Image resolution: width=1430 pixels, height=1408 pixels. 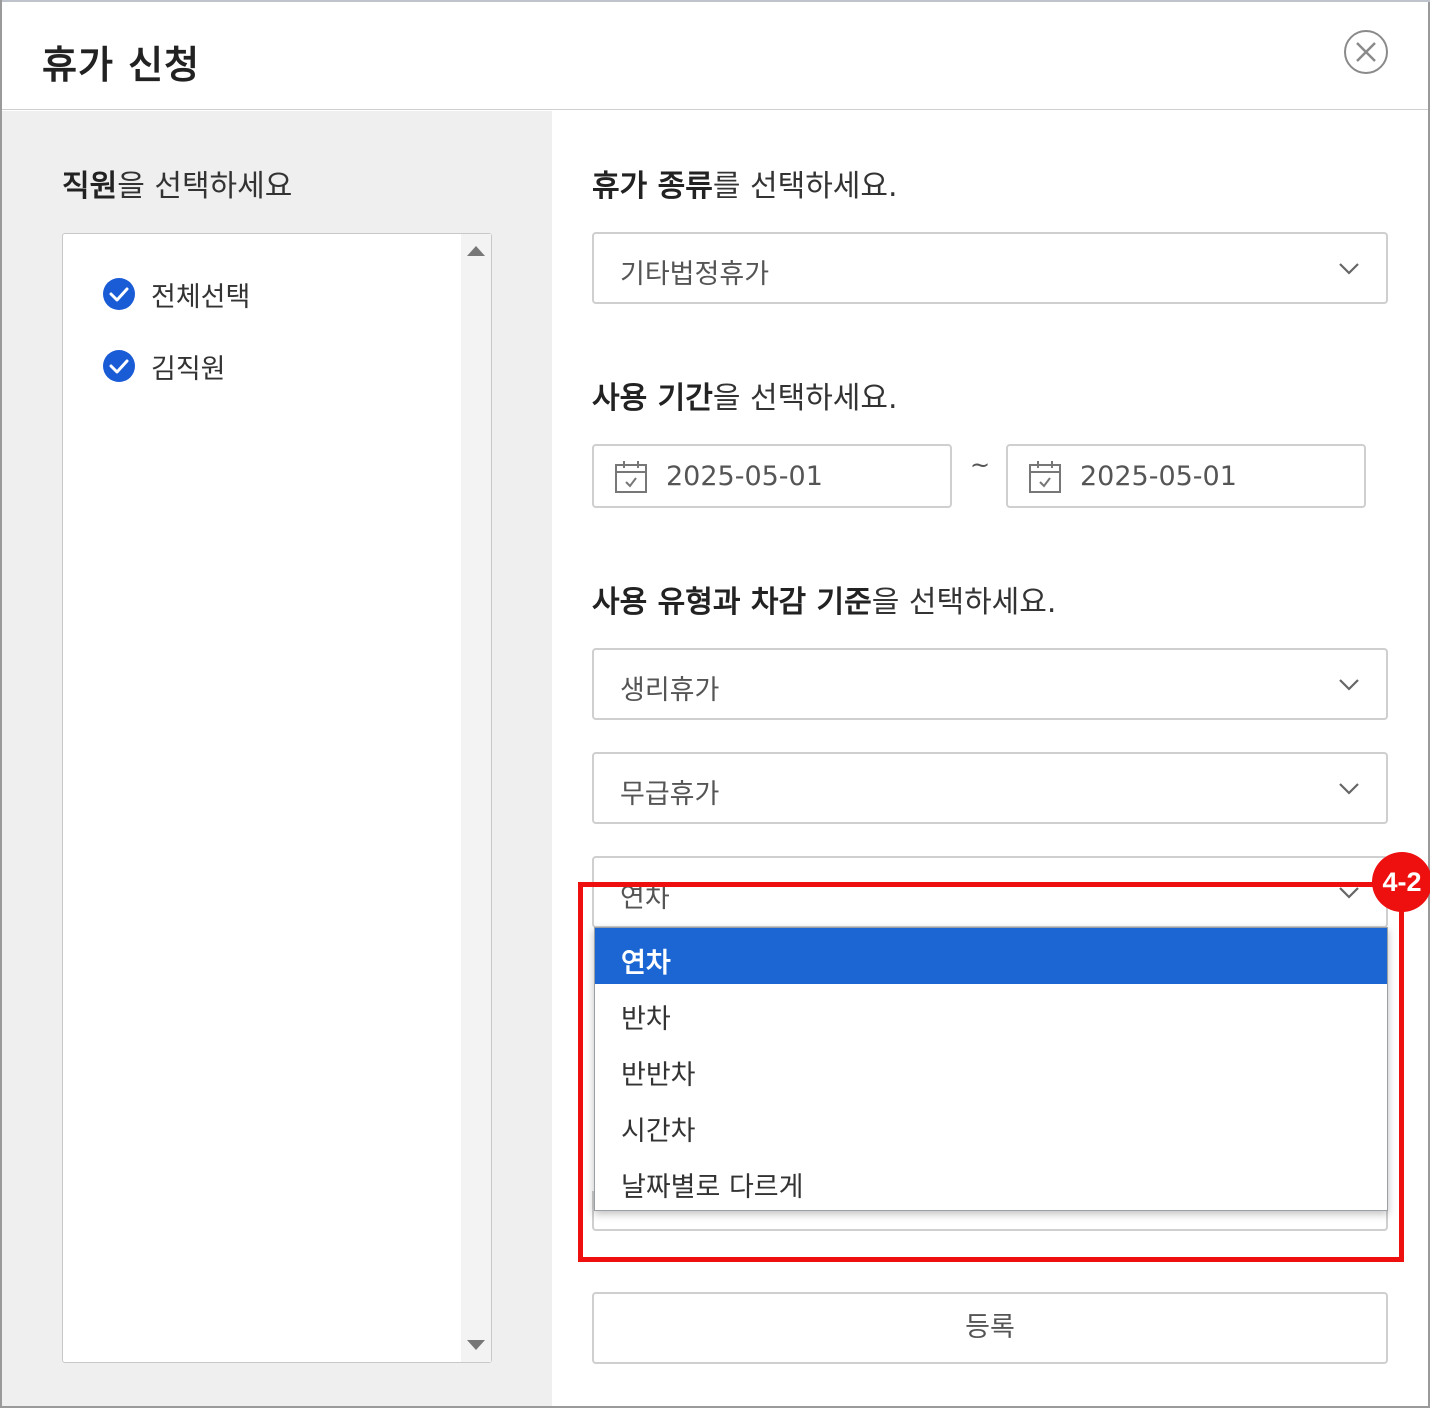 I want to click on period-heading: 사용 기간을 선택하세요., so click(x=745, y=395).